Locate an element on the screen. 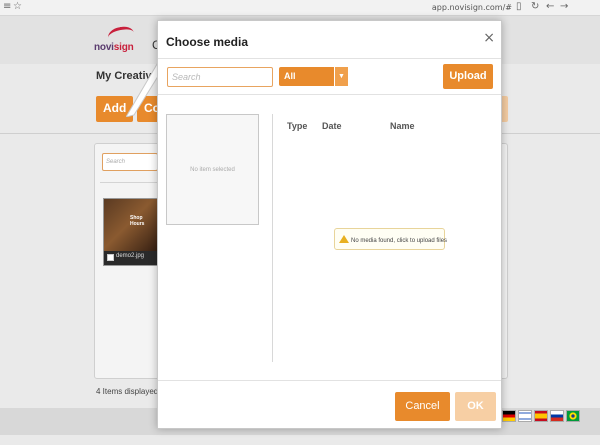 The width and height of the screenshot is (600, 445). novisign-logo: novisign is located at coordinates (117, 38).